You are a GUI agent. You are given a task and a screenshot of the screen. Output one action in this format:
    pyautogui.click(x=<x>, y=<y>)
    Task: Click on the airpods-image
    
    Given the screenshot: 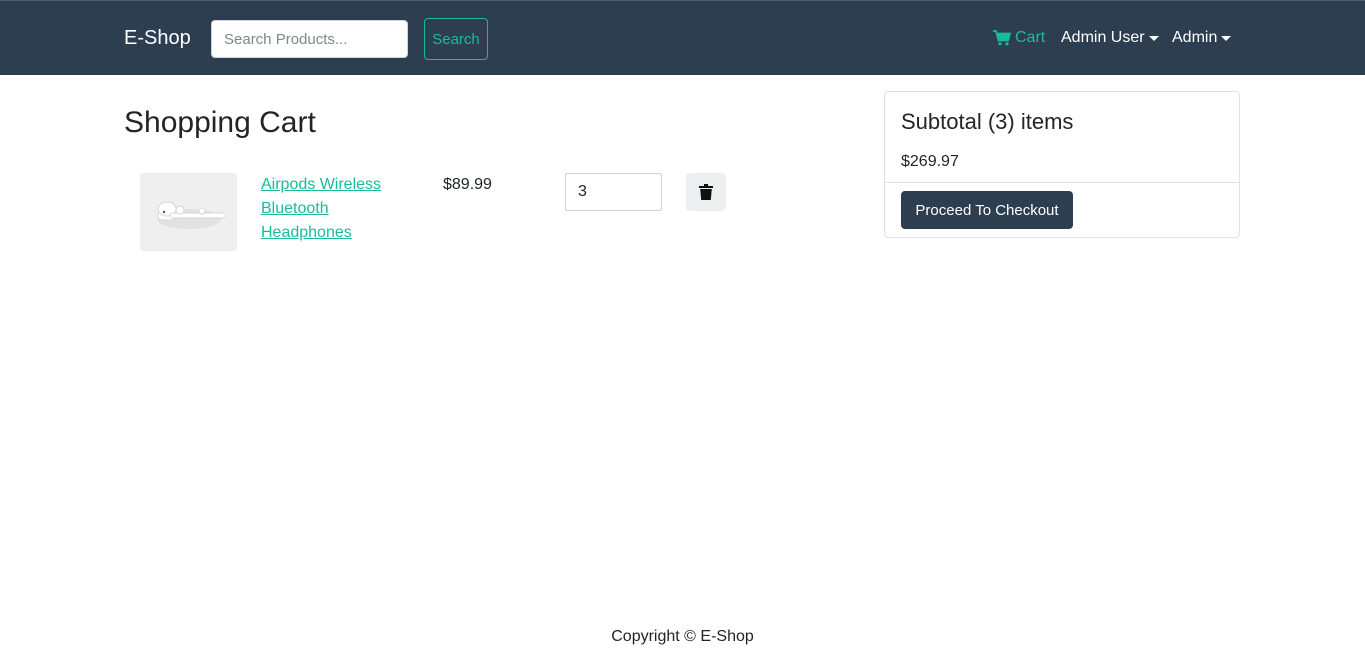 What is the action you would take?
    pyautogui.click(x=188, y=212)
    